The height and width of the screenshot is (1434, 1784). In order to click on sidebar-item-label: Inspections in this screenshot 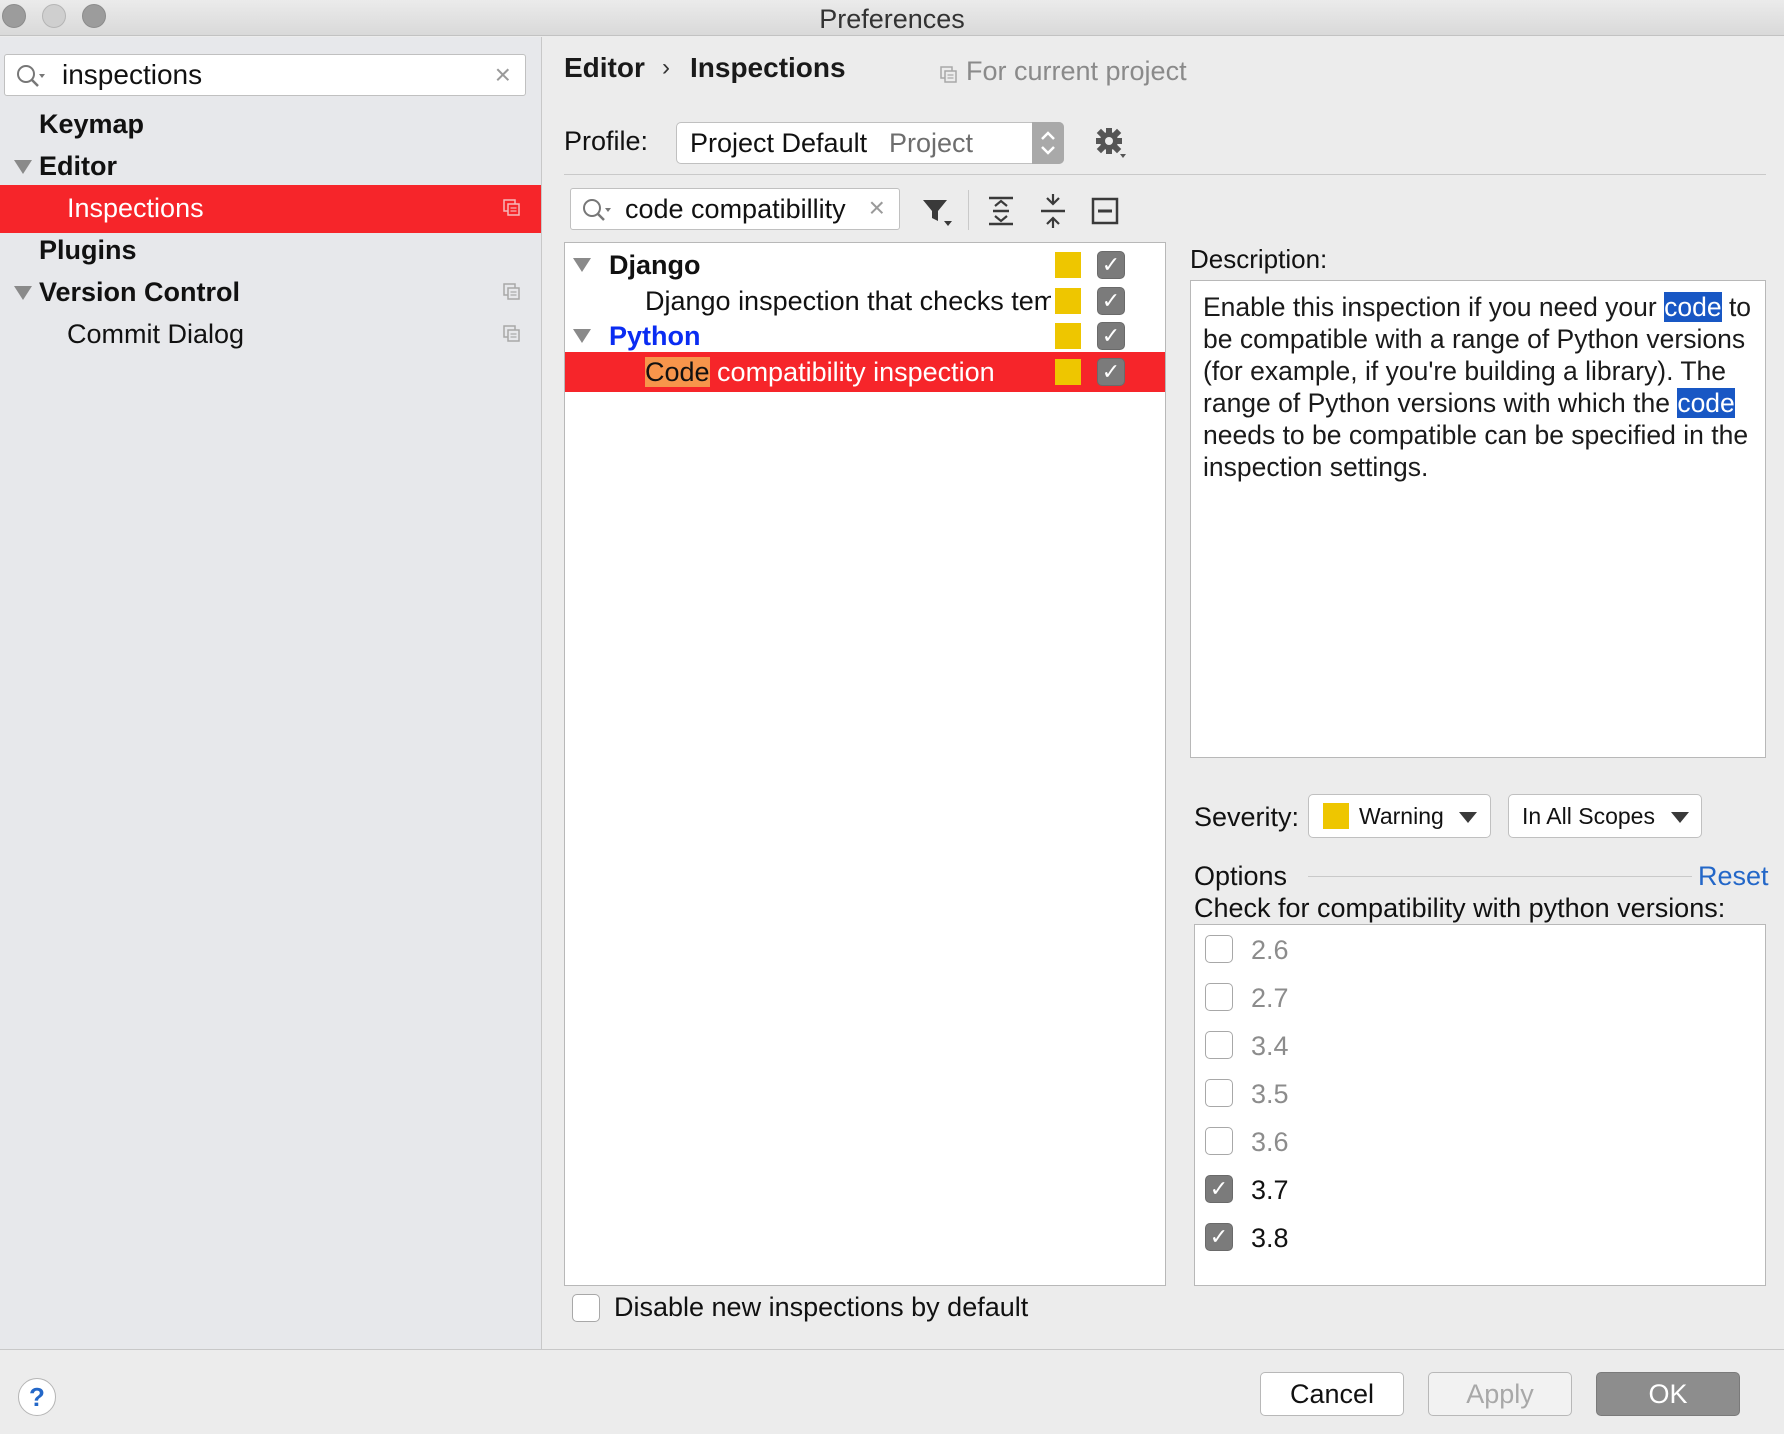, I will do `click(135, 208)`.